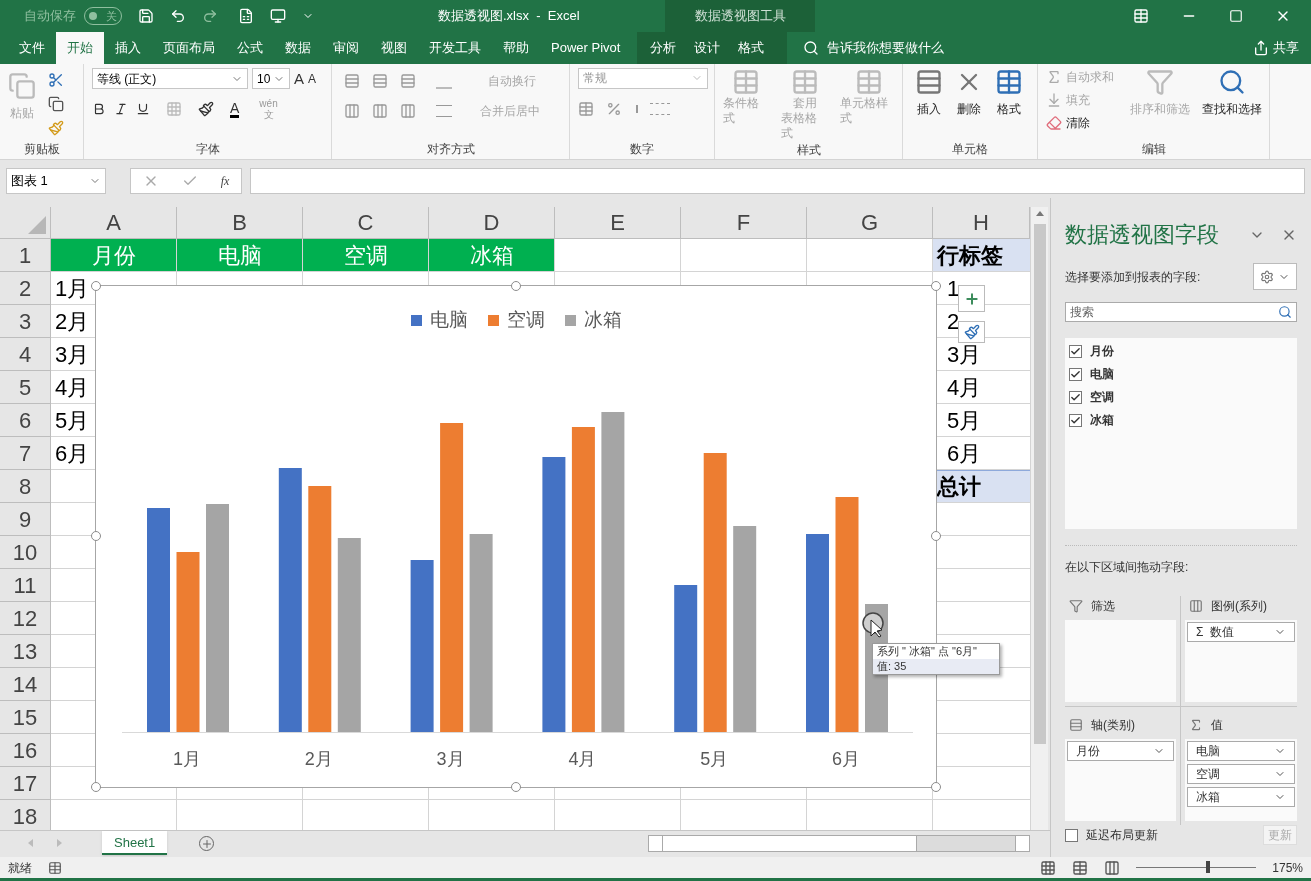 The image size is (1311, 881). Describe the element at coordinates (1102, 420) in the screenshot. I see `field-label: 冰箱` at that location.